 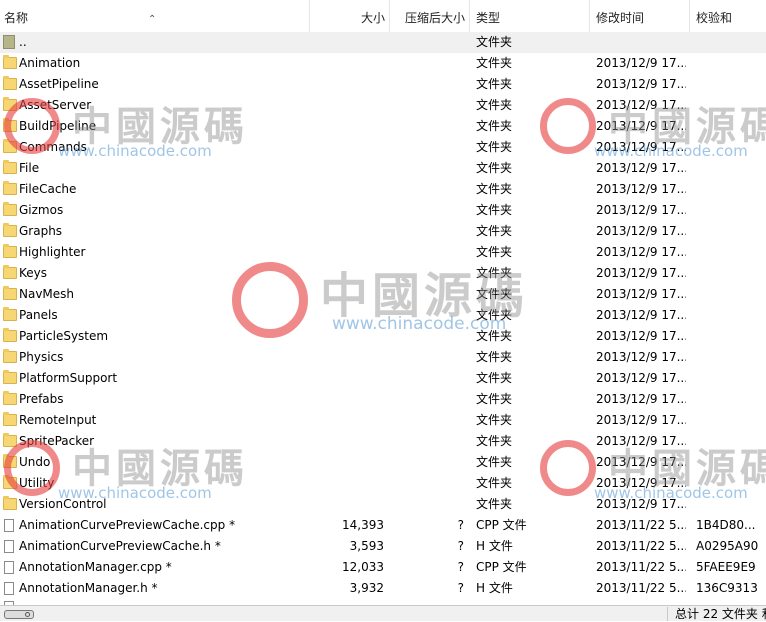 What do you see at coordinates (50, 63) in the screenshot?
I see `item-name: Animation` at bounding box center [50, 63].